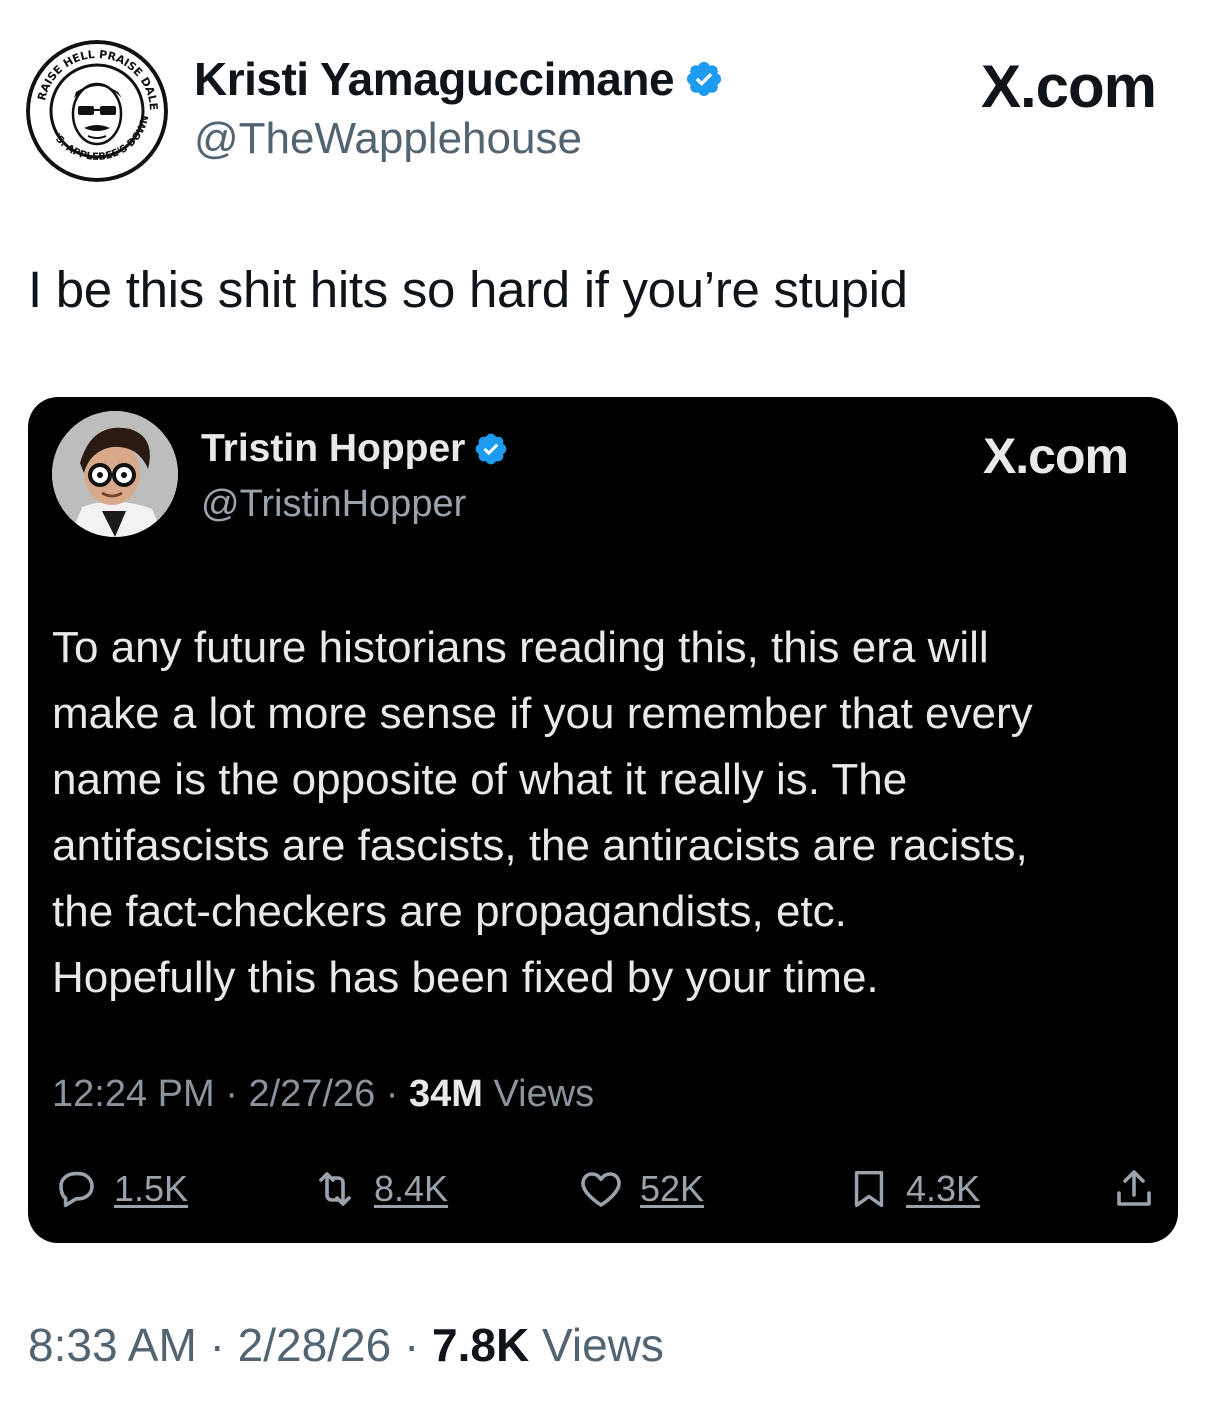 The height and width of the screenshot is (1408, 1206). I want to click on tweet-meta: 8:33 AM · 2/28/26 · 7.8K Views, so click(346, 1345).